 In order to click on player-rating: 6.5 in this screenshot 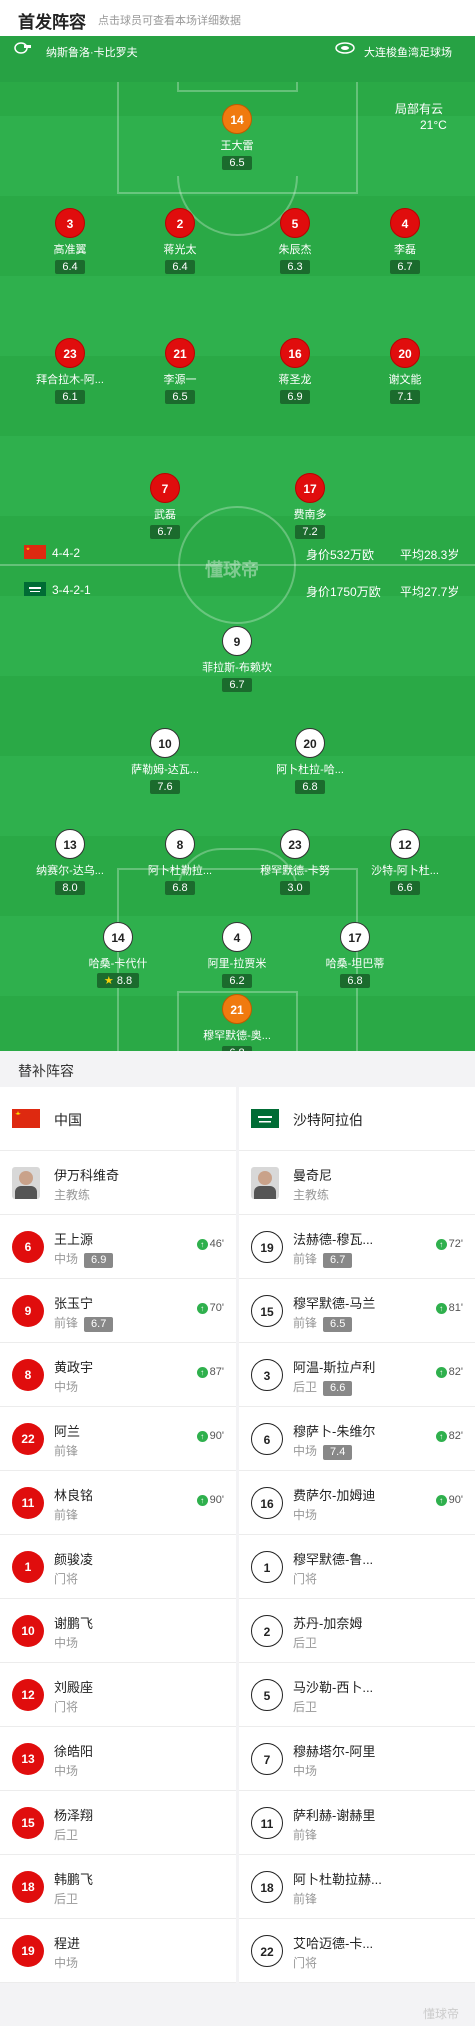, I will do `click(237, 163)`.